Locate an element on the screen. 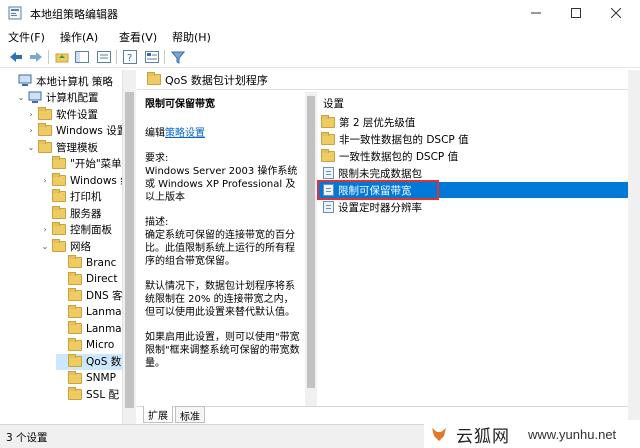 The image size is (640, 448). maximize-icon is located at coordinates (576, 13).